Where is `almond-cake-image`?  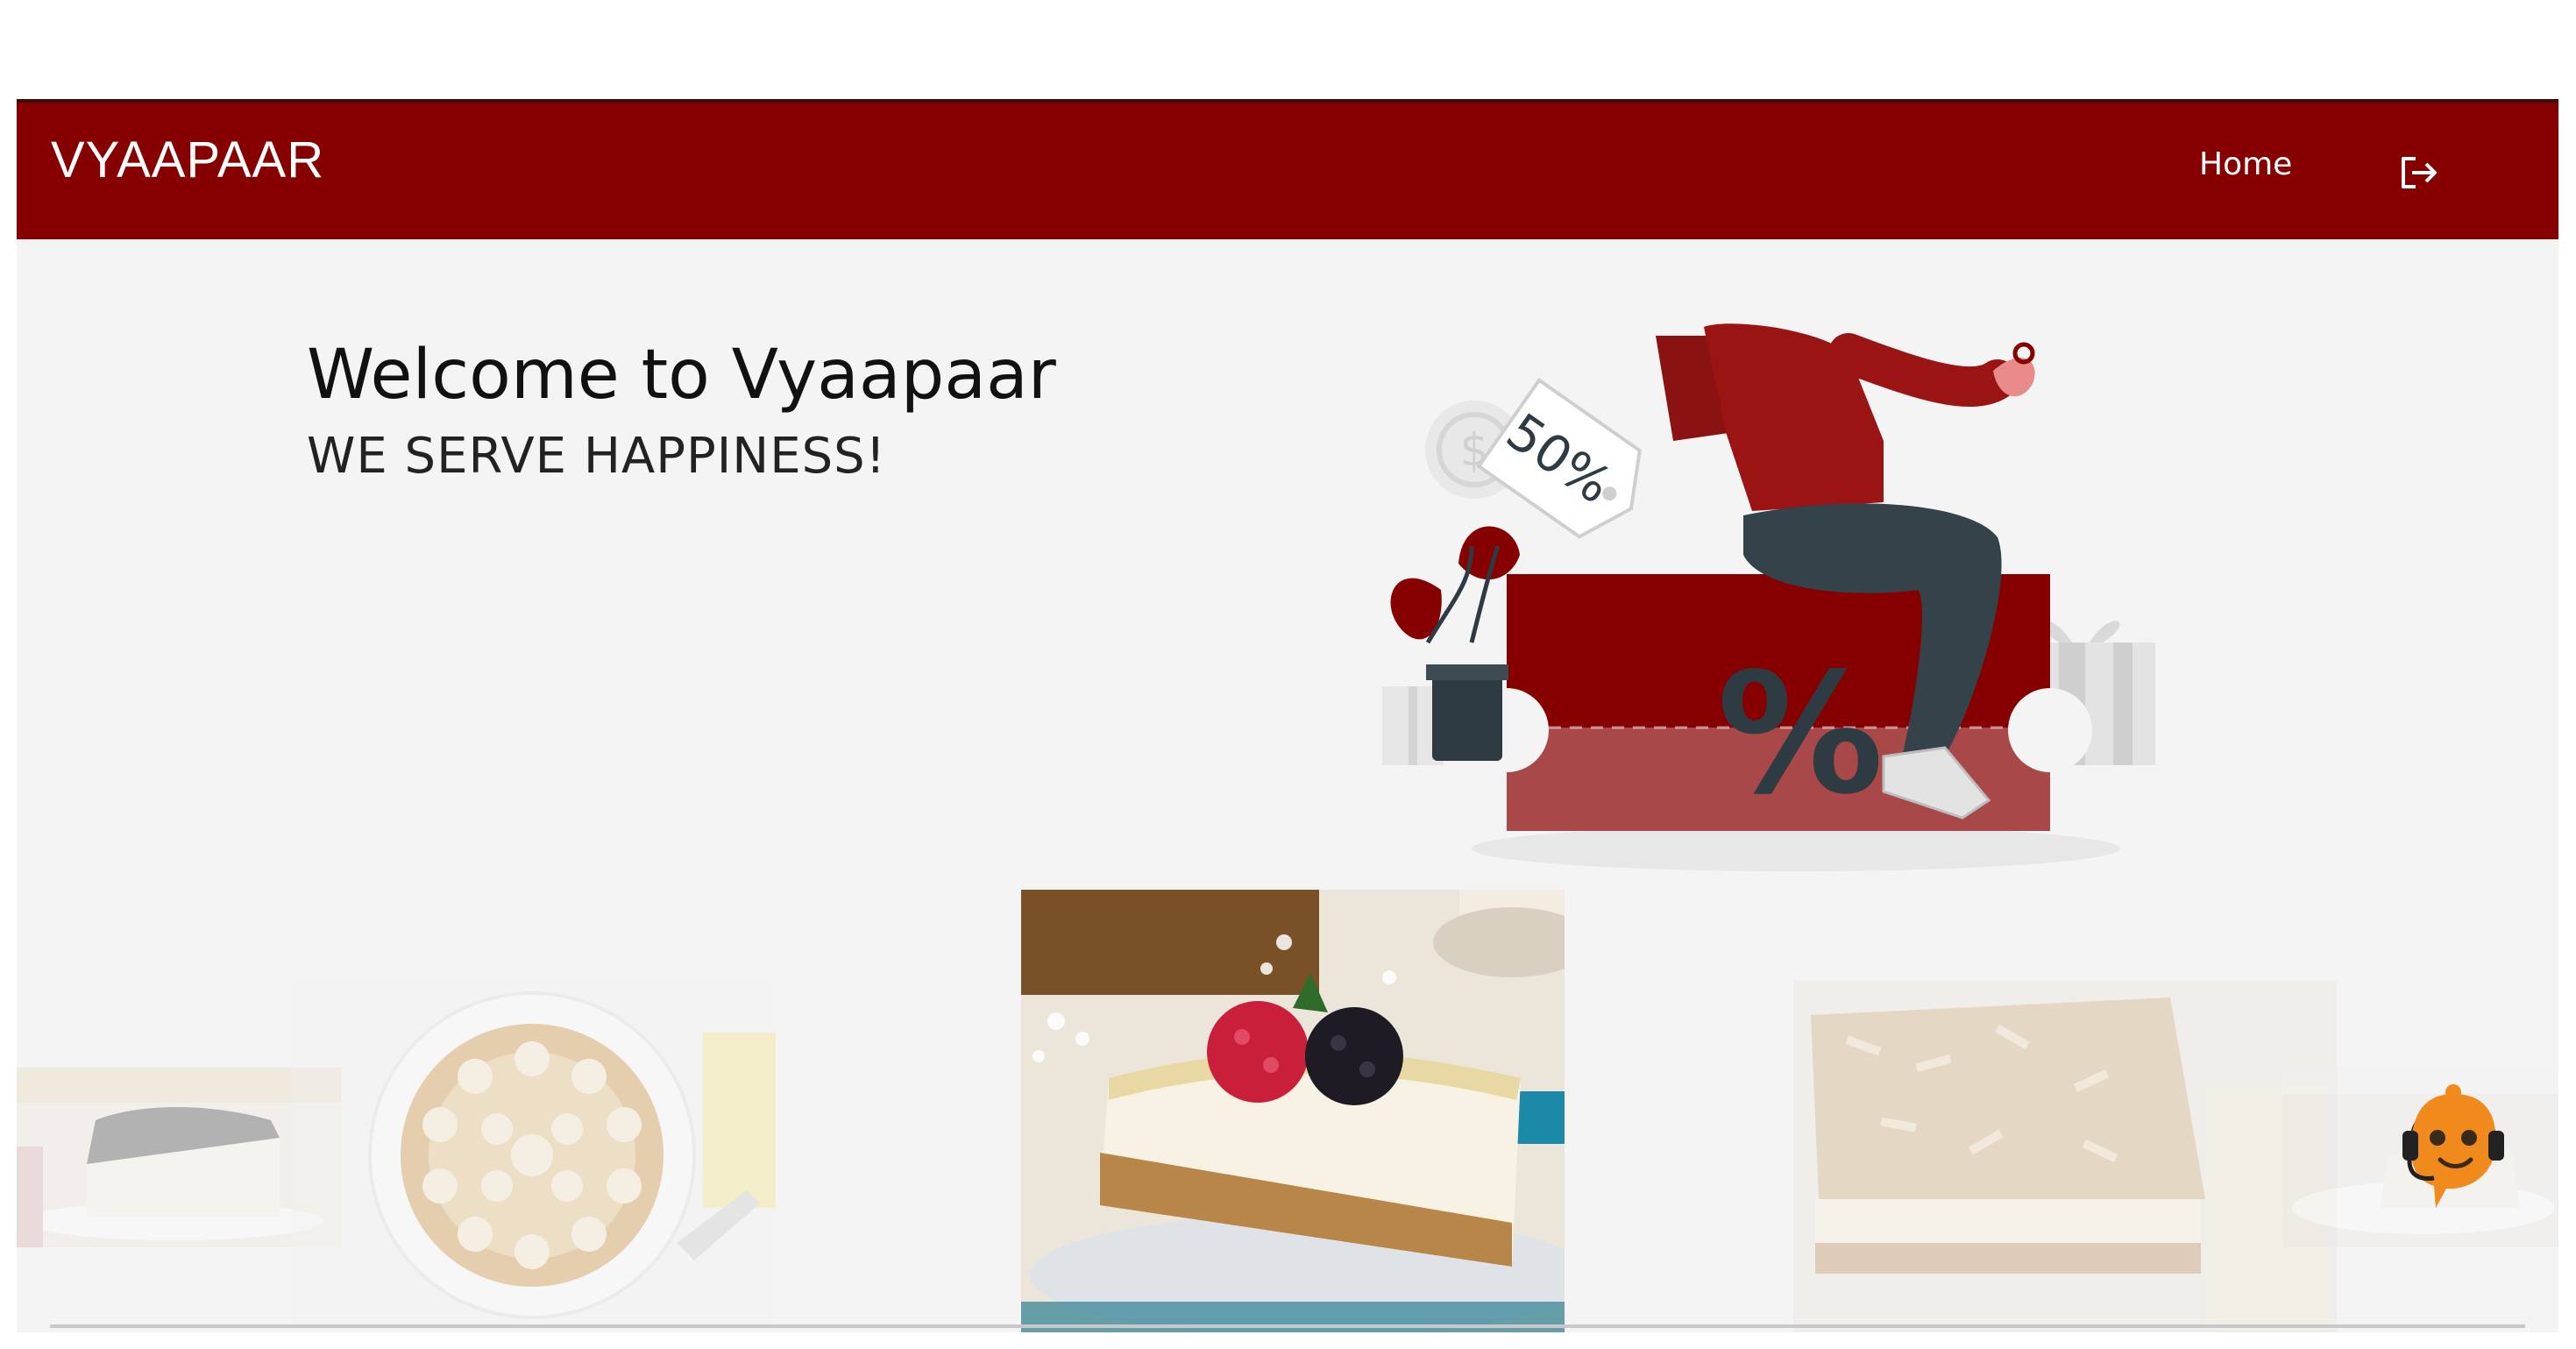
almond-cake-image is located at coordinates (2065, 1156).